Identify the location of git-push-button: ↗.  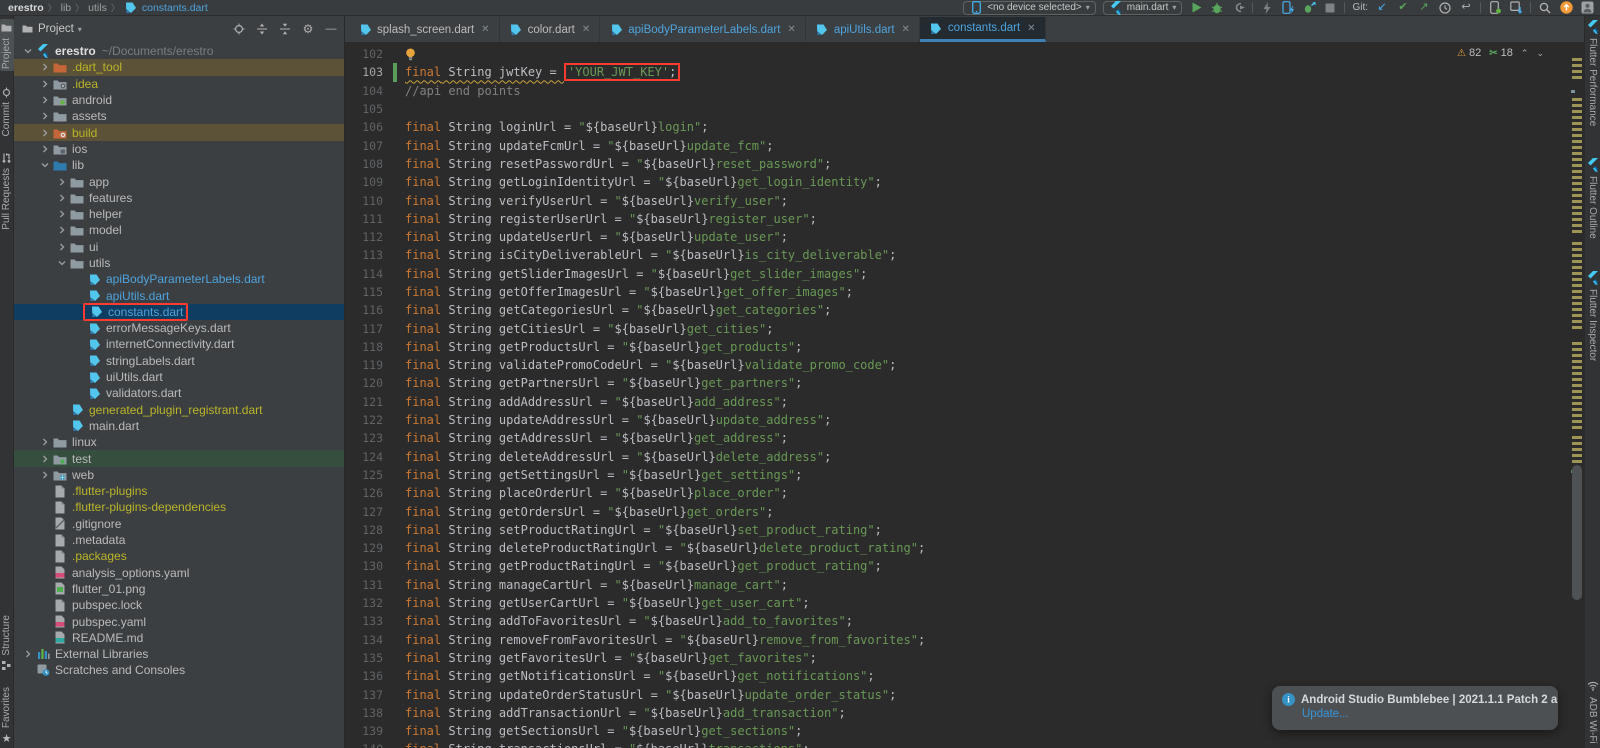
(1424, 8).